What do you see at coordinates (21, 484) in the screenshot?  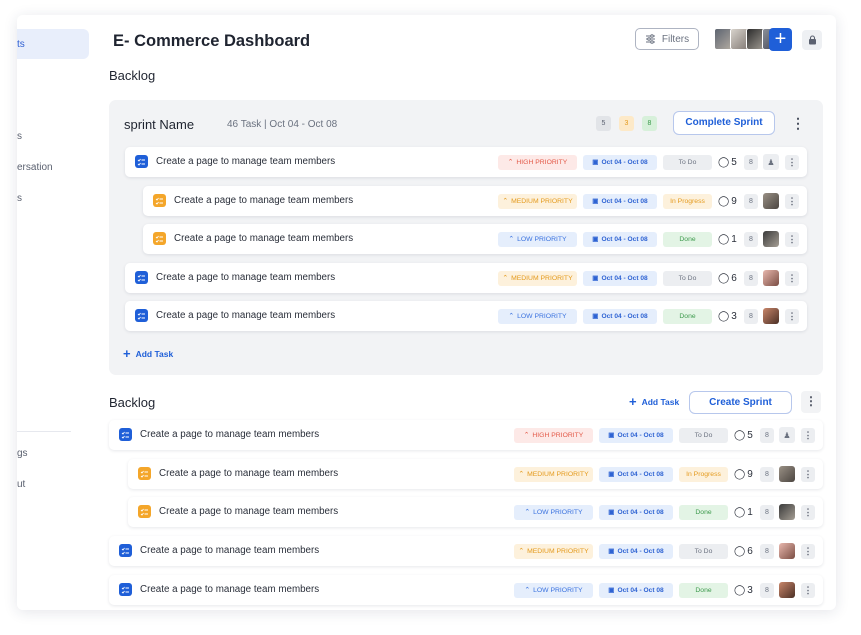 I see `sidebar-item-logout: ut` at bounding box center [21, 484].